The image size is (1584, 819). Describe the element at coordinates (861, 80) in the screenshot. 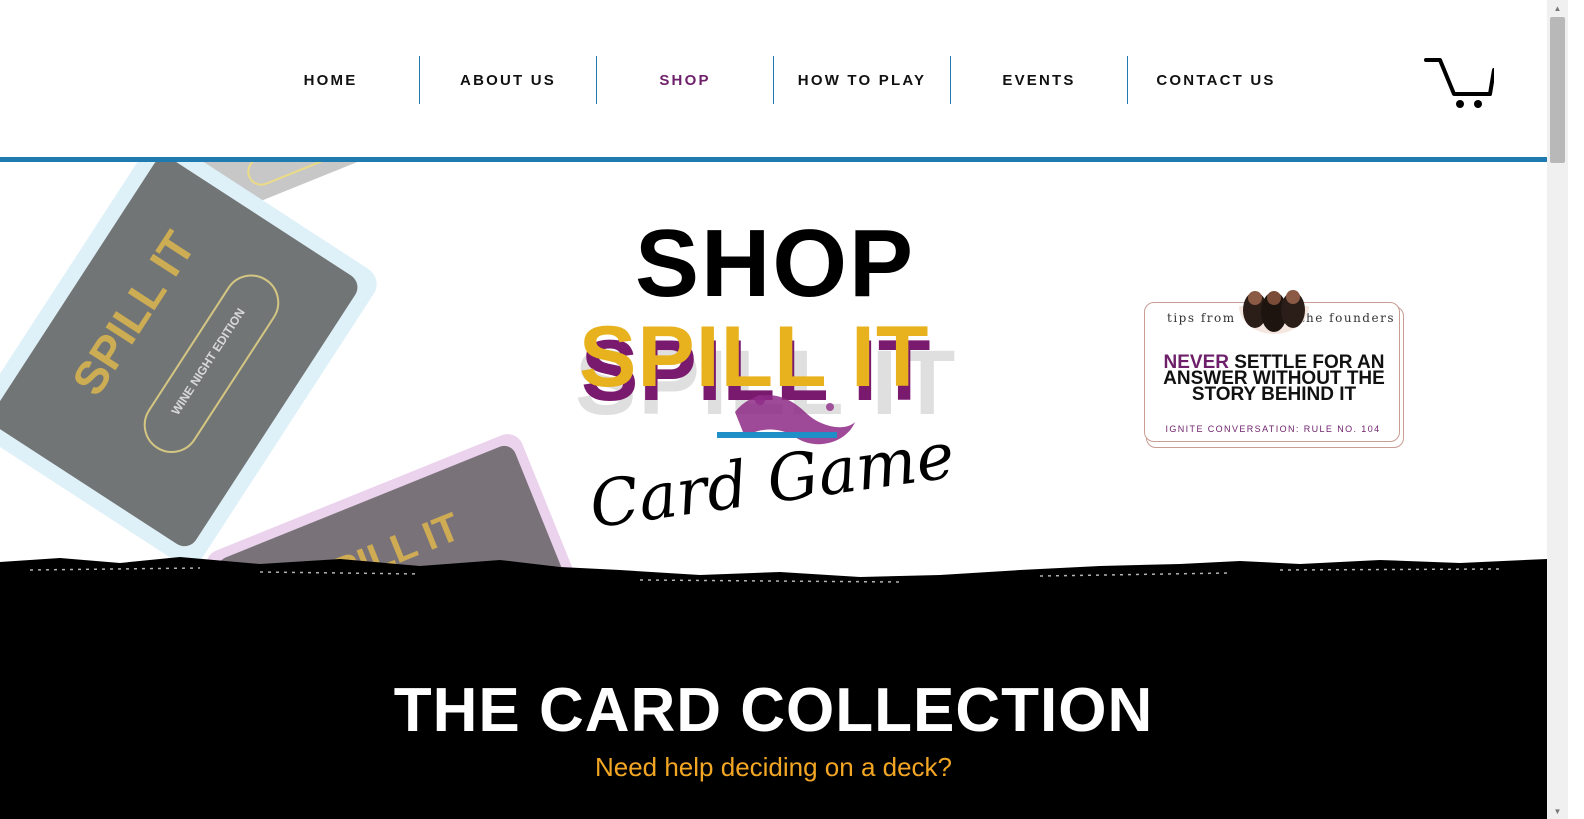

I see `nav-item-how-to-play: HOW TO PLAY` at that location.